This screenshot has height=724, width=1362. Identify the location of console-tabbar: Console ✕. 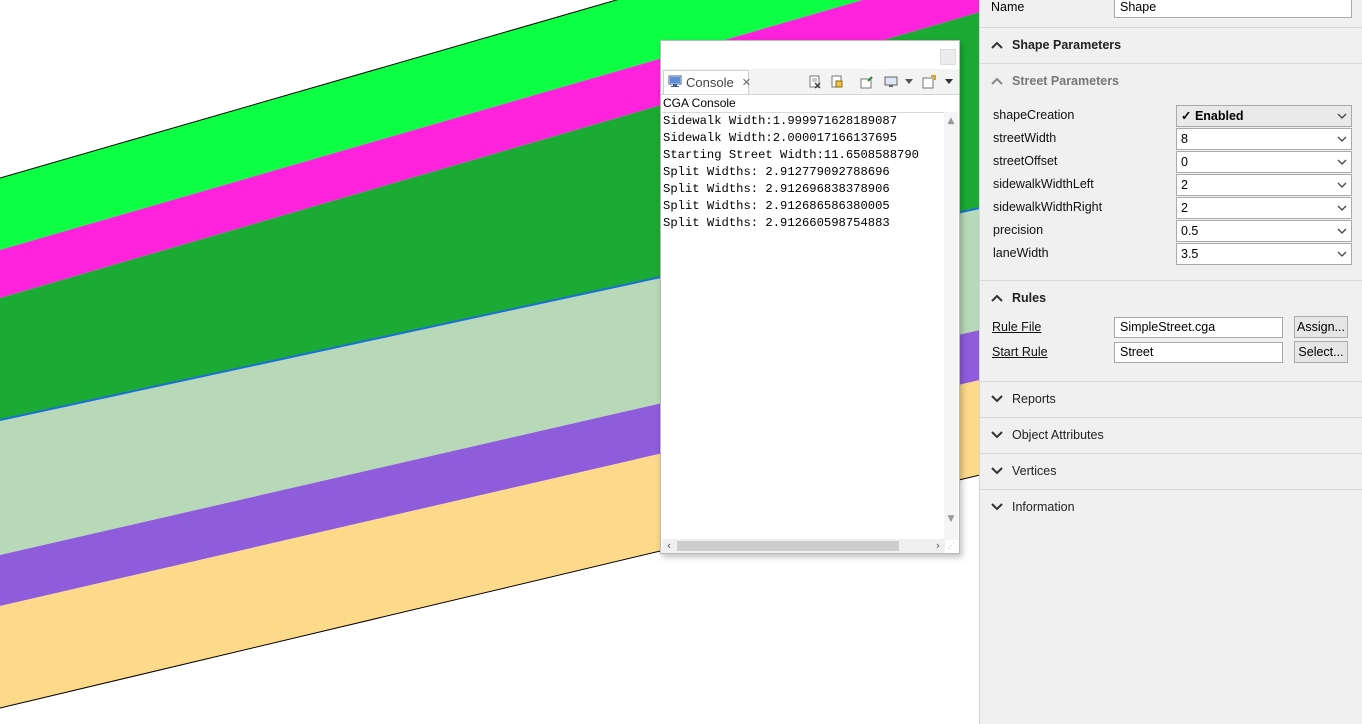
(810, 82).